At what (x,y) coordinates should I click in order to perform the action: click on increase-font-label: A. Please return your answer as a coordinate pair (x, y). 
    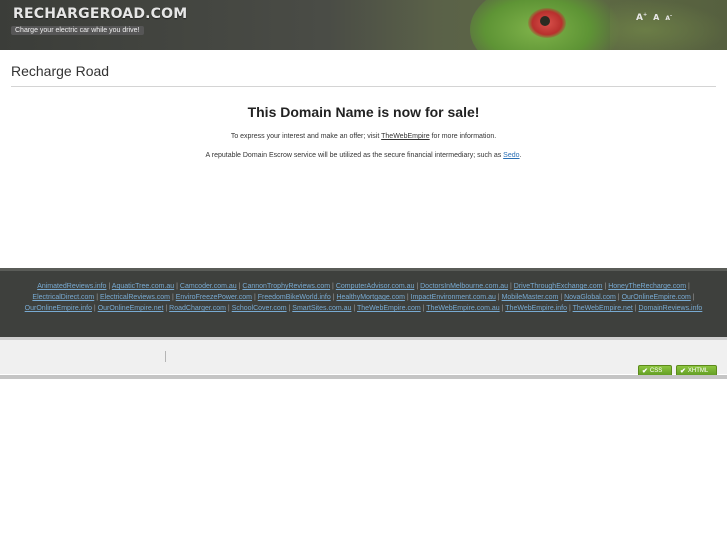
    Looking at the image, I should click on (639, 18).